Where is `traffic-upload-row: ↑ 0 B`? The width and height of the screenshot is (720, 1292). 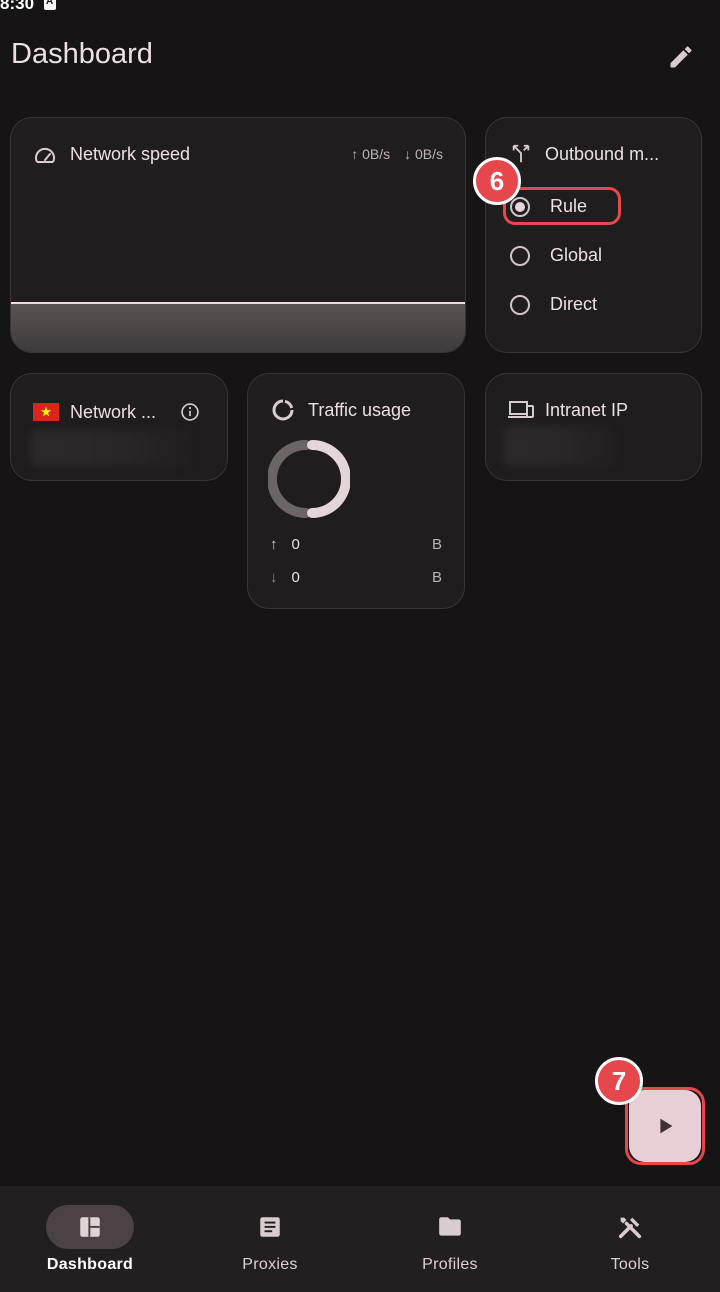 traffic-upload-row: ↑ 0 B is located at coordinates (356, 544).